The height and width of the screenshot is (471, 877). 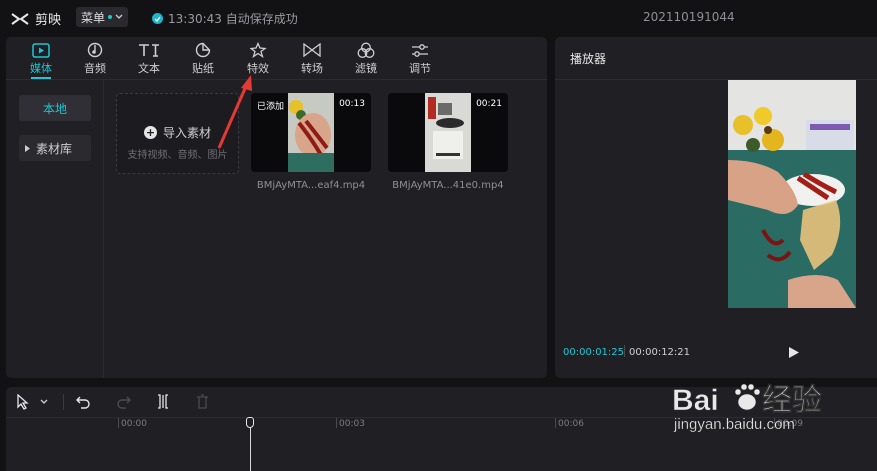 What do you see at coordinates (92, 17) in the screenshot?
I see `menu-label: 菜单` at bounding box center [92, 17].